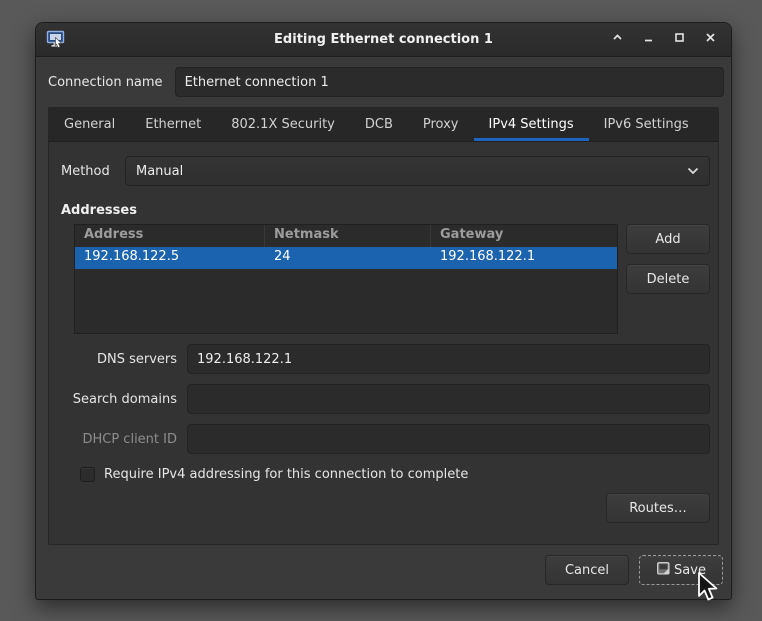 The image size is (762, 621). Describe the element at coordinates (693, 171) in the screenshot. I see `chevron-down-icon` at that location.